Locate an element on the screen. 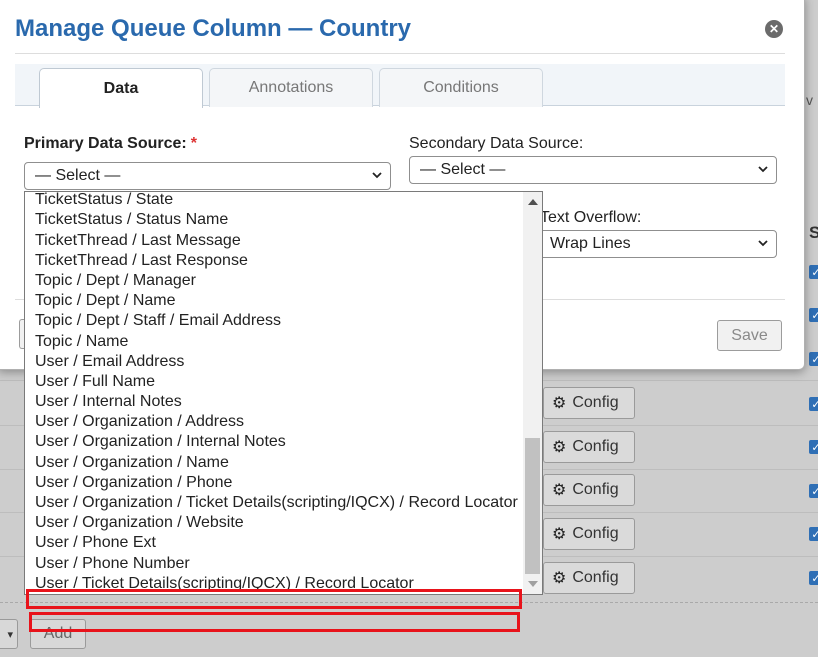  tab-bar: Data Annotations Conditions is located at coordinates (400, 86).